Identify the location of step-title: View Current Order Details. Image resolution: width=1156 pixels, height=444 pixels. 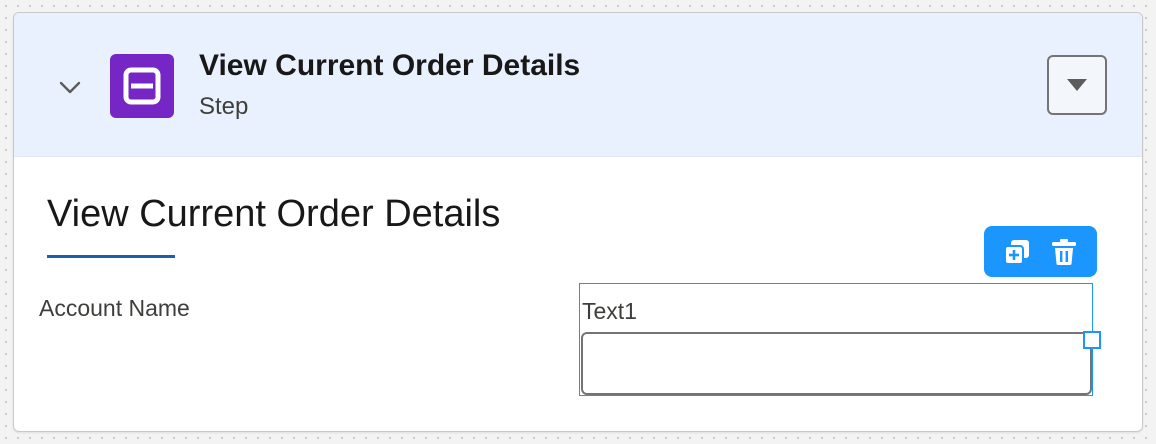
(390, 65).